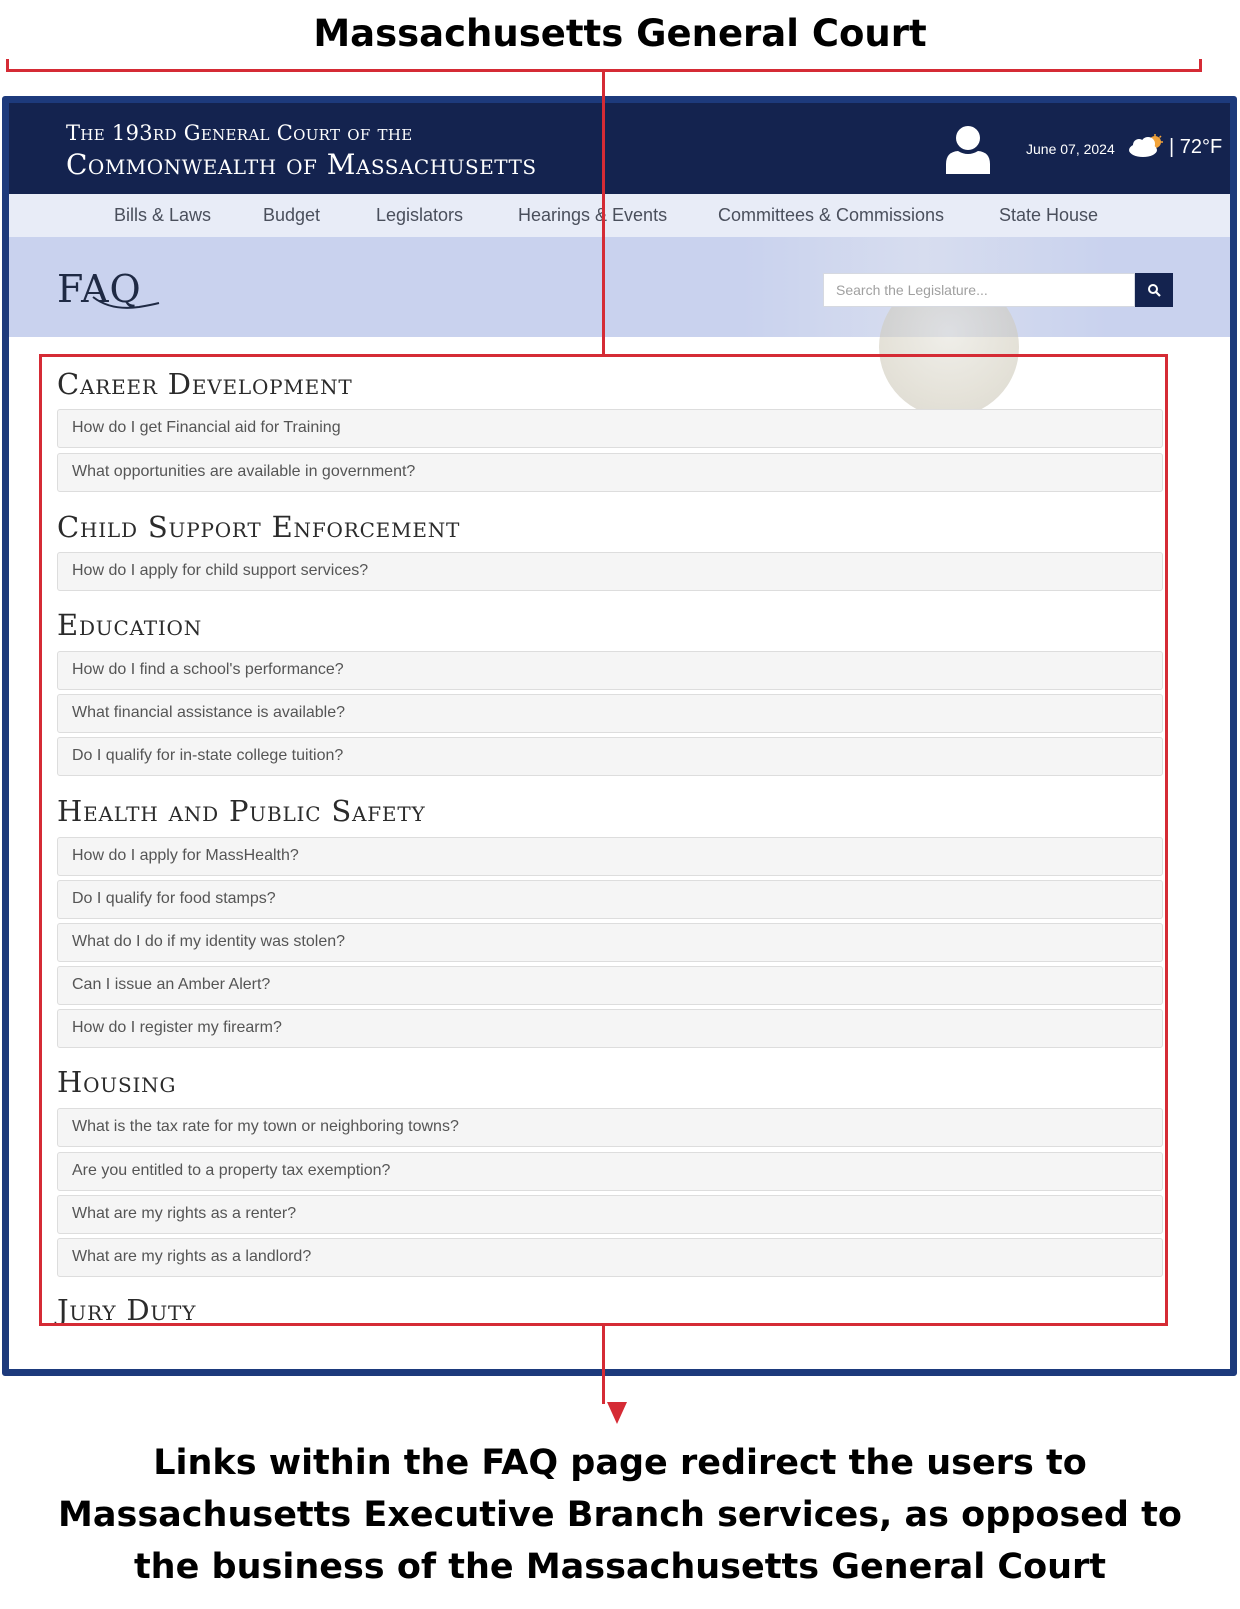 The width and height of the screenshot is (1240, 1609). What do you see at coordinates (1048, 215) in the screenshot?
I see `nav-item-state-house: State House` at bounding box center [1048, 215].